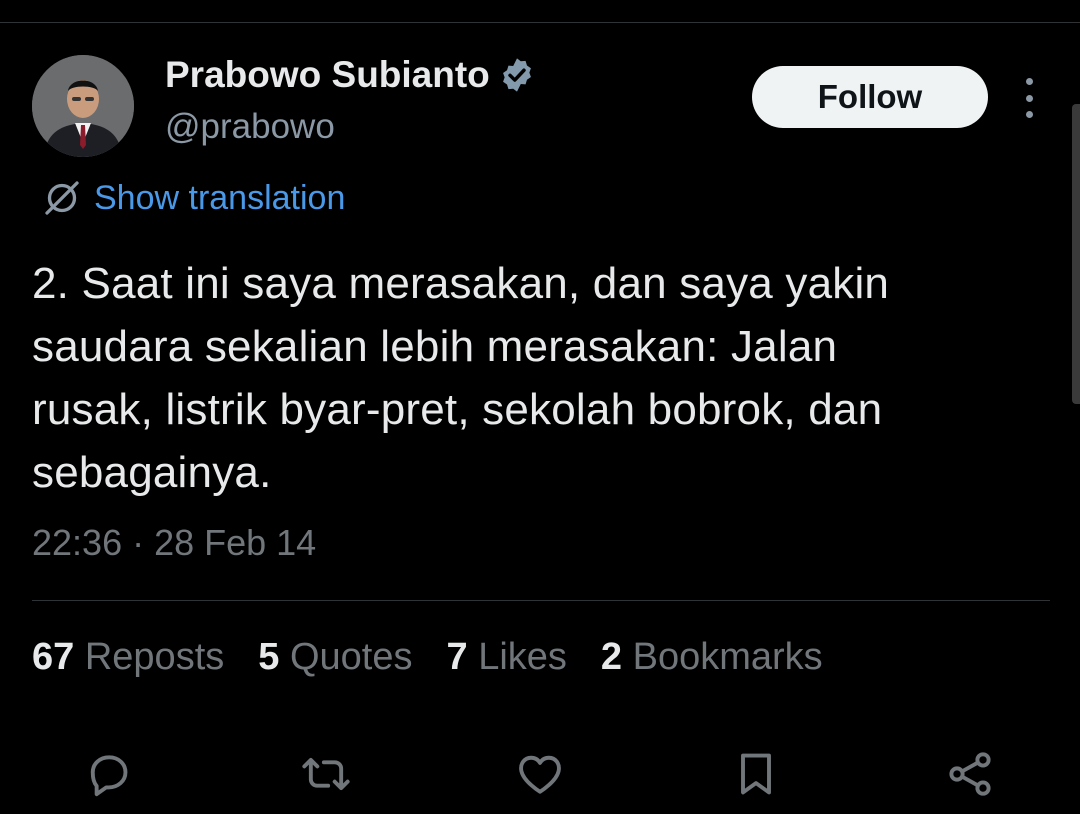 This screenshot has width=1080, height=814. Describe the element at coordinates (727, 657) in the screenshot. I see `bookmarks-label: Bookmarks` at that location.